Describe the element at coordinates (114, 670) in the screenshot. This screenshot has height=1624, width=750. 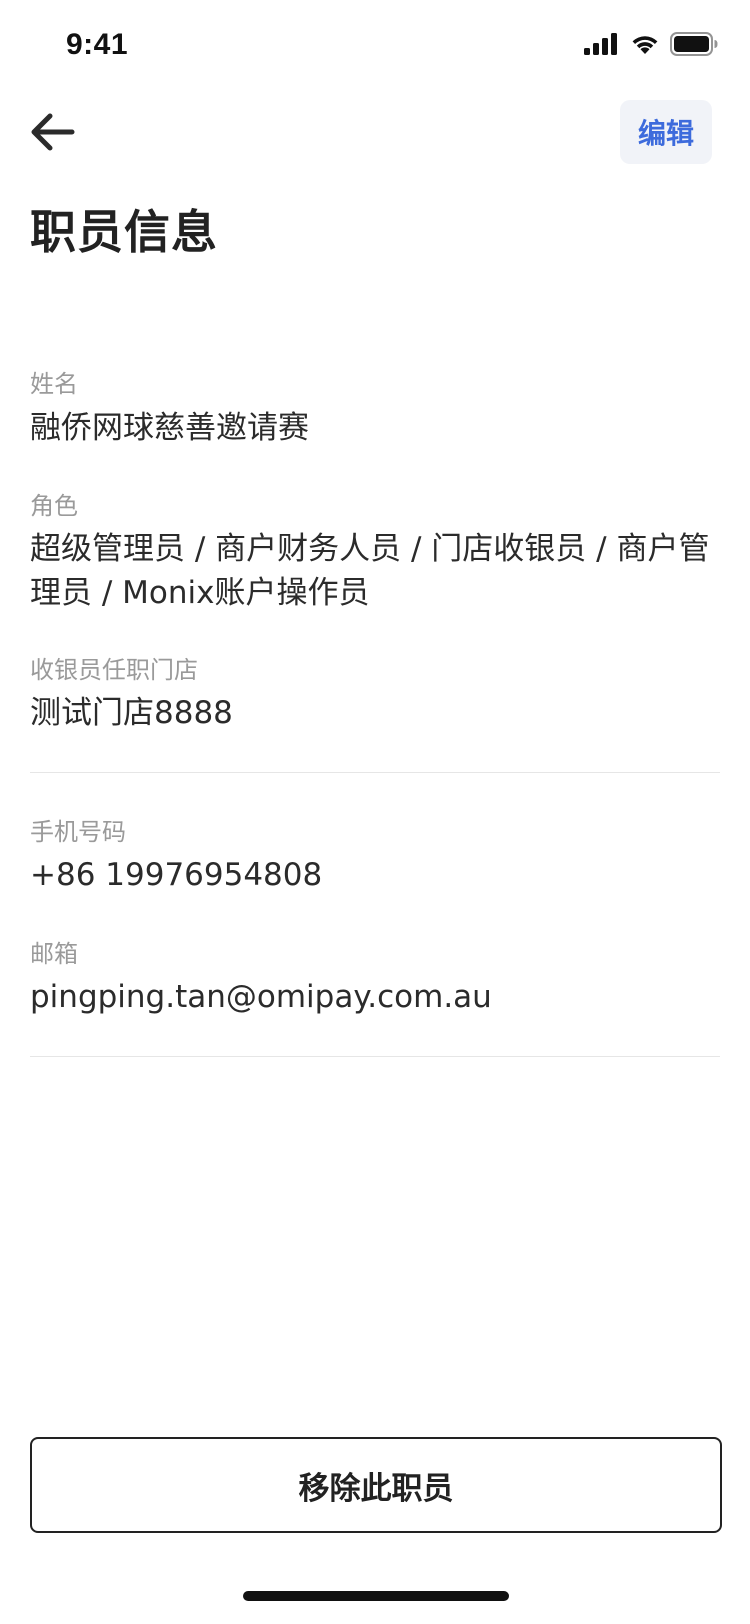
I see `store-label: 收银员任职门店` at that location.